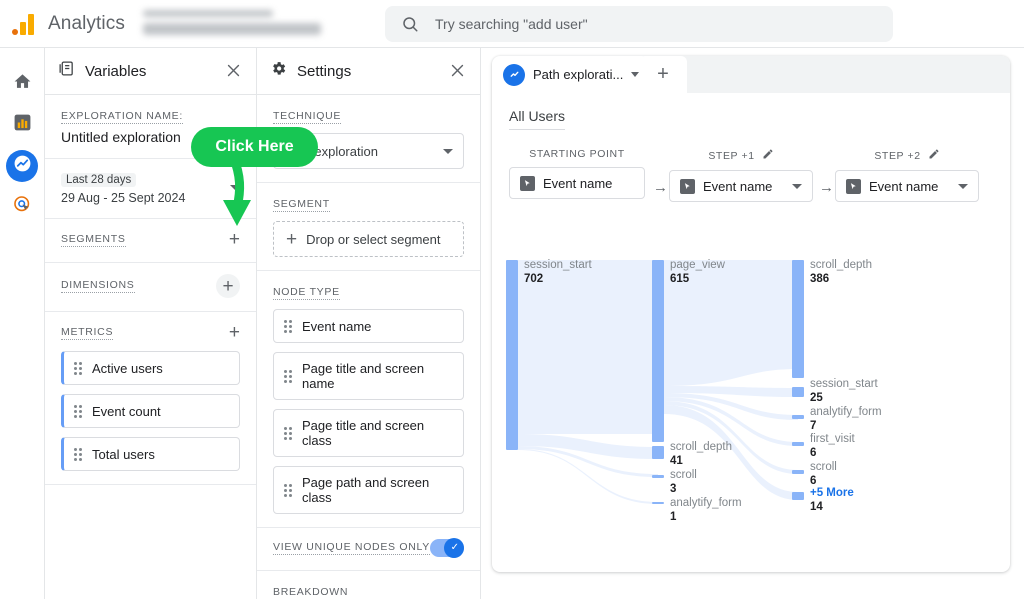  Describe the element at coordinates (368, 433) in the screenshot. I see `node-type-chip: Page title and screen class` at that location.